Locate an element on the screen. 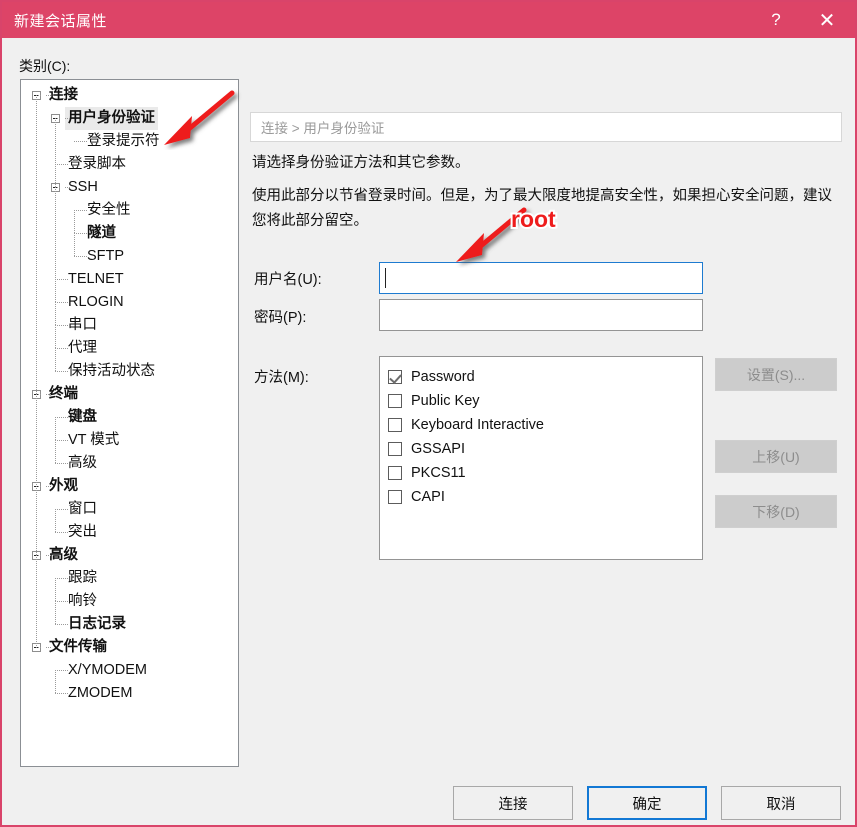 Image resolution: width=857 pixels, height=827 pixels. sidebar-item-1: 用户身份验证 is located at coordinates (129, 118).